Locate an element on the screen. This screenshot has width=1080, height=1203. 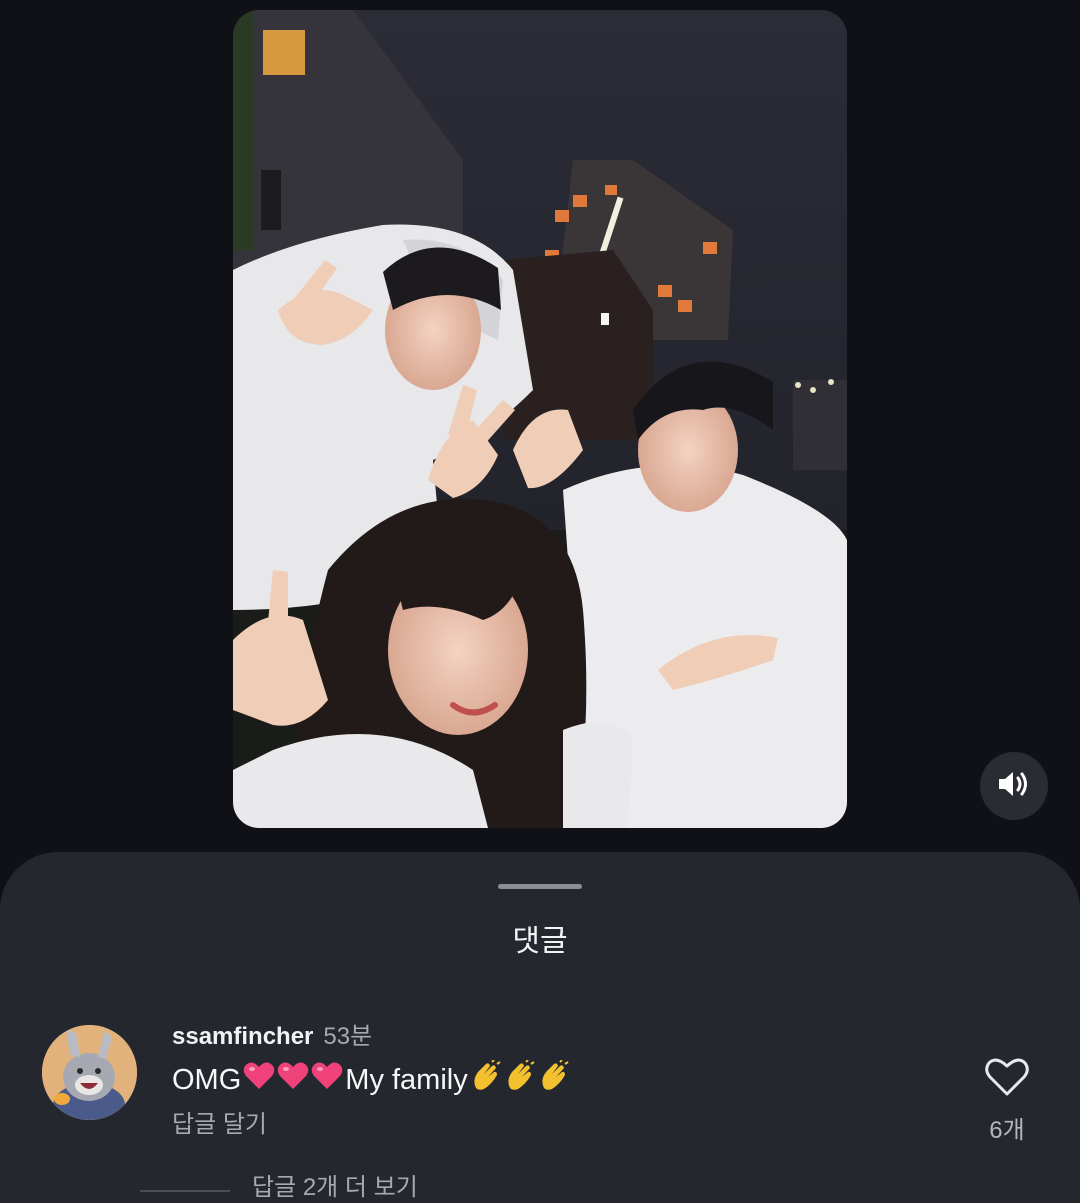
speaker-on-icon is located at coordinates (1014, 786).